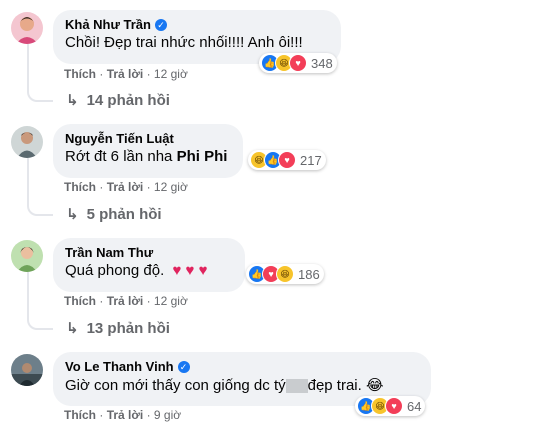  What do you see at coordinates (334, 385) in the screenshot?
I see `comment-text-end: đẹp trai.` at bounding box center [334, 385].